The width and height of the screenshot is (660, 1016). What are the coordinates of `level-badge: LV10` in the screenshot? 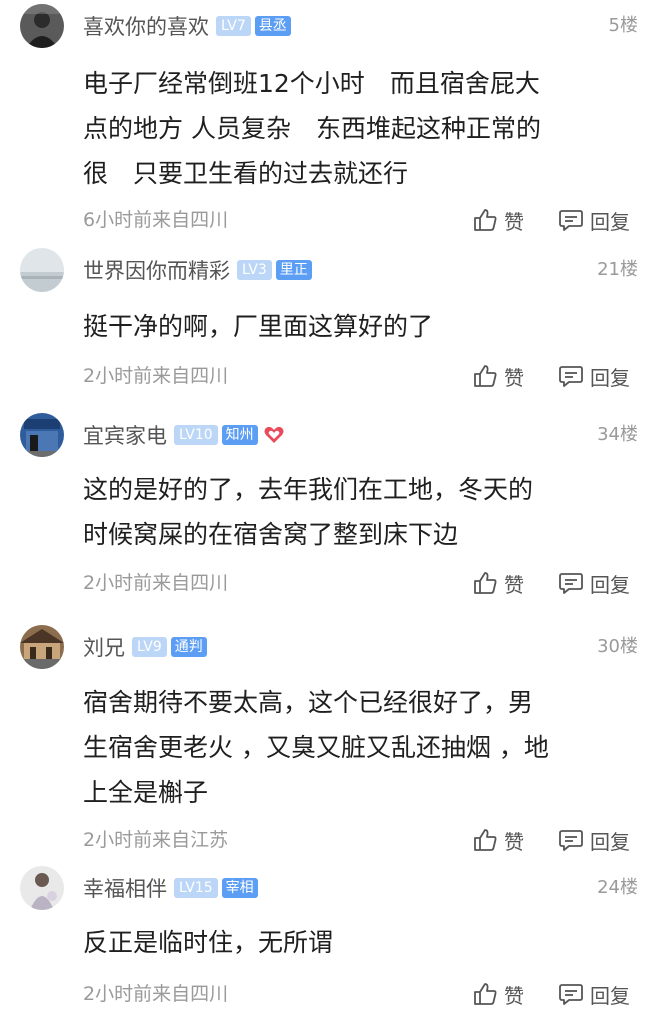 It's located at (196, 435).